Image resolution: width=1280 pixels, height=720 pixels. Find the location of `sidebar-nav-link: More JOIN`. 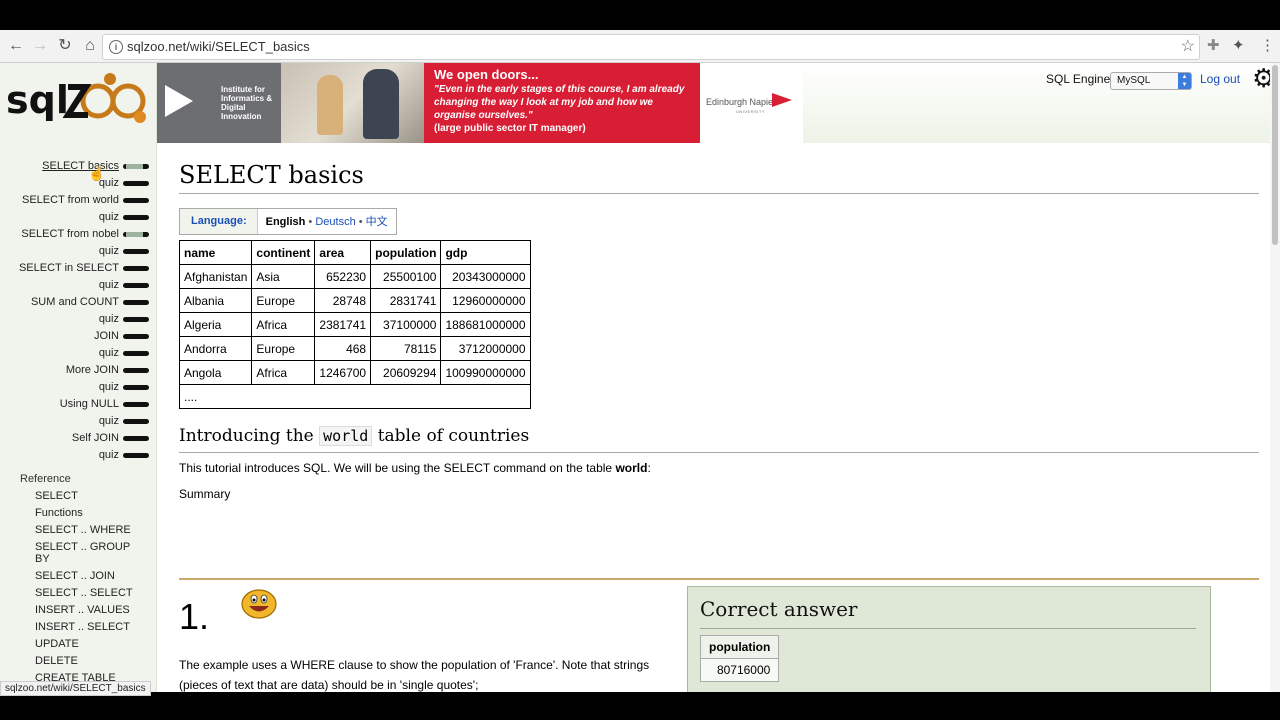

sidebar-nav-link: More JOIN is located at coordinates (92, 370).